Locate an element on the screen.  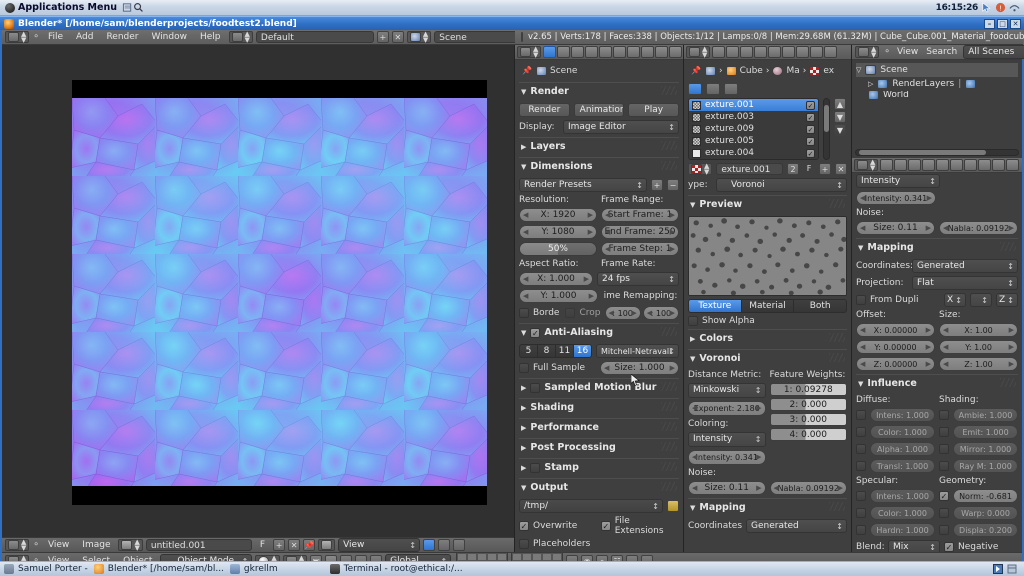
menu-add: Add is located at coordinates (84, 37).